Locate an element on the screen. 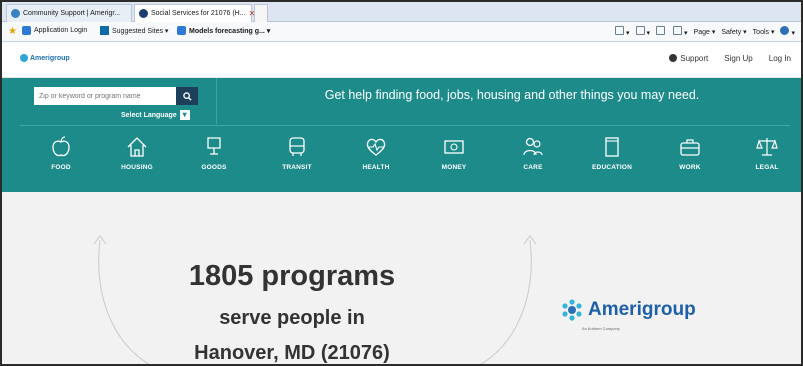 This screenshot has width=803, height=366. favorite-models-forecasting: Models forecasting g... ▾ is located at coordinates (223, 30).